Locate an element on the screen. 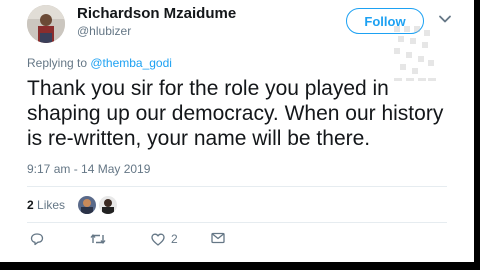 This screenshot has width=480, height=270. likes-count: 2 Likes is located at coordinates (46, 205).